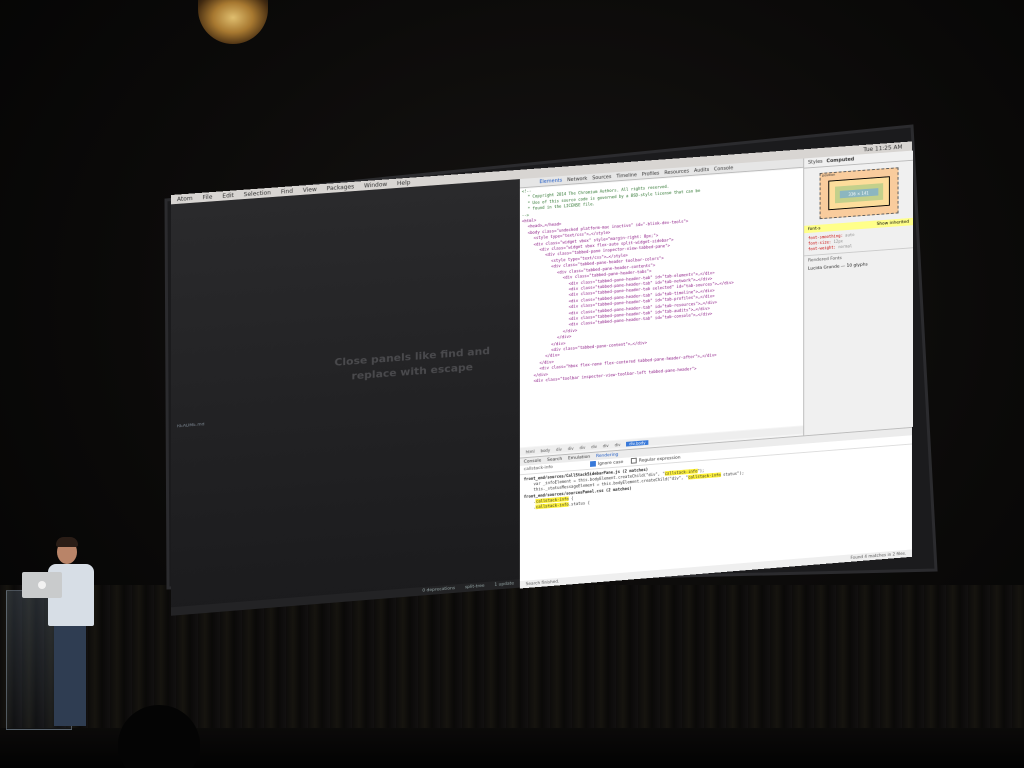 The image size is (1024, 768). I want to click on chandelier, so click(233, 22).